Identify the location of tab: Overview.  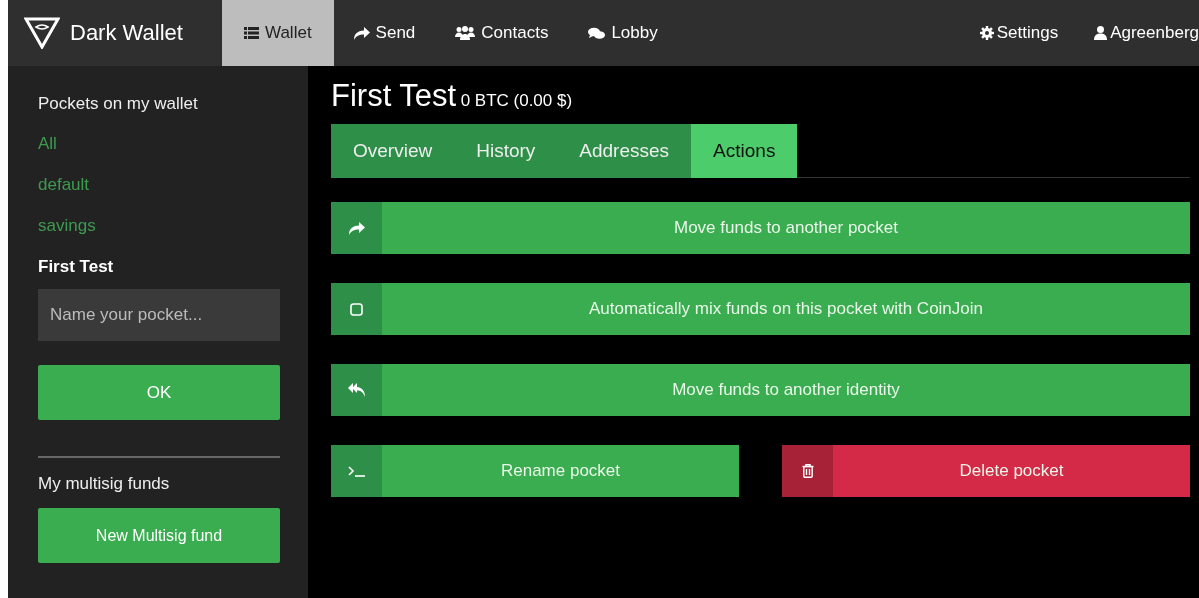
(393, 151).